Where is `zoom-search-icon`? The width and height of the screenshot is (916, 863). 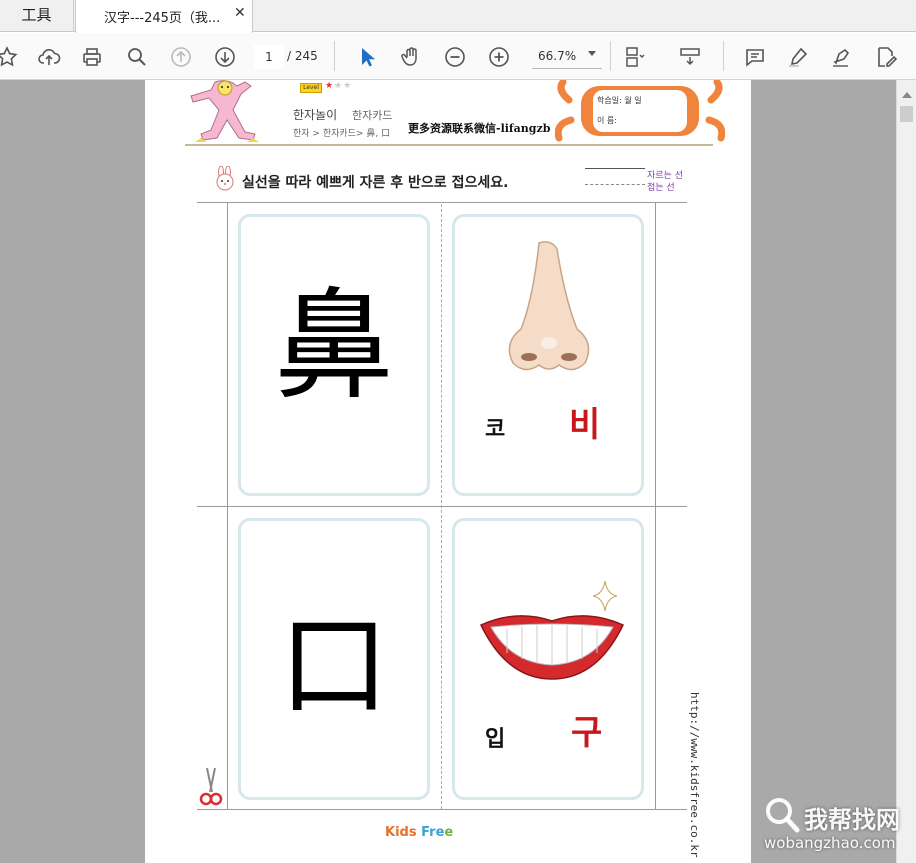 zoom-search-icon is located at coordinates (137, 57).